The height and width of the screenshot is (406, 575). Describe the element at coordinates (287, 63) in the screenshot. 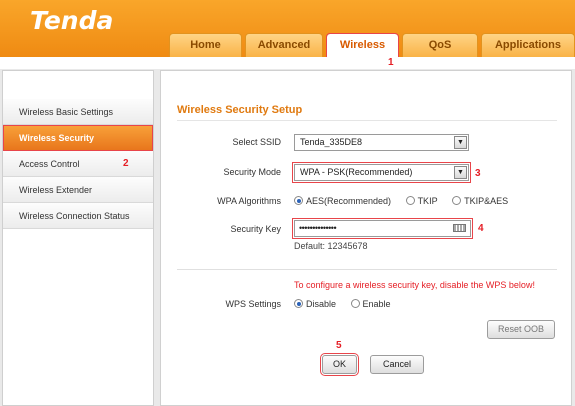

I see `header-strip: 1` at that location.